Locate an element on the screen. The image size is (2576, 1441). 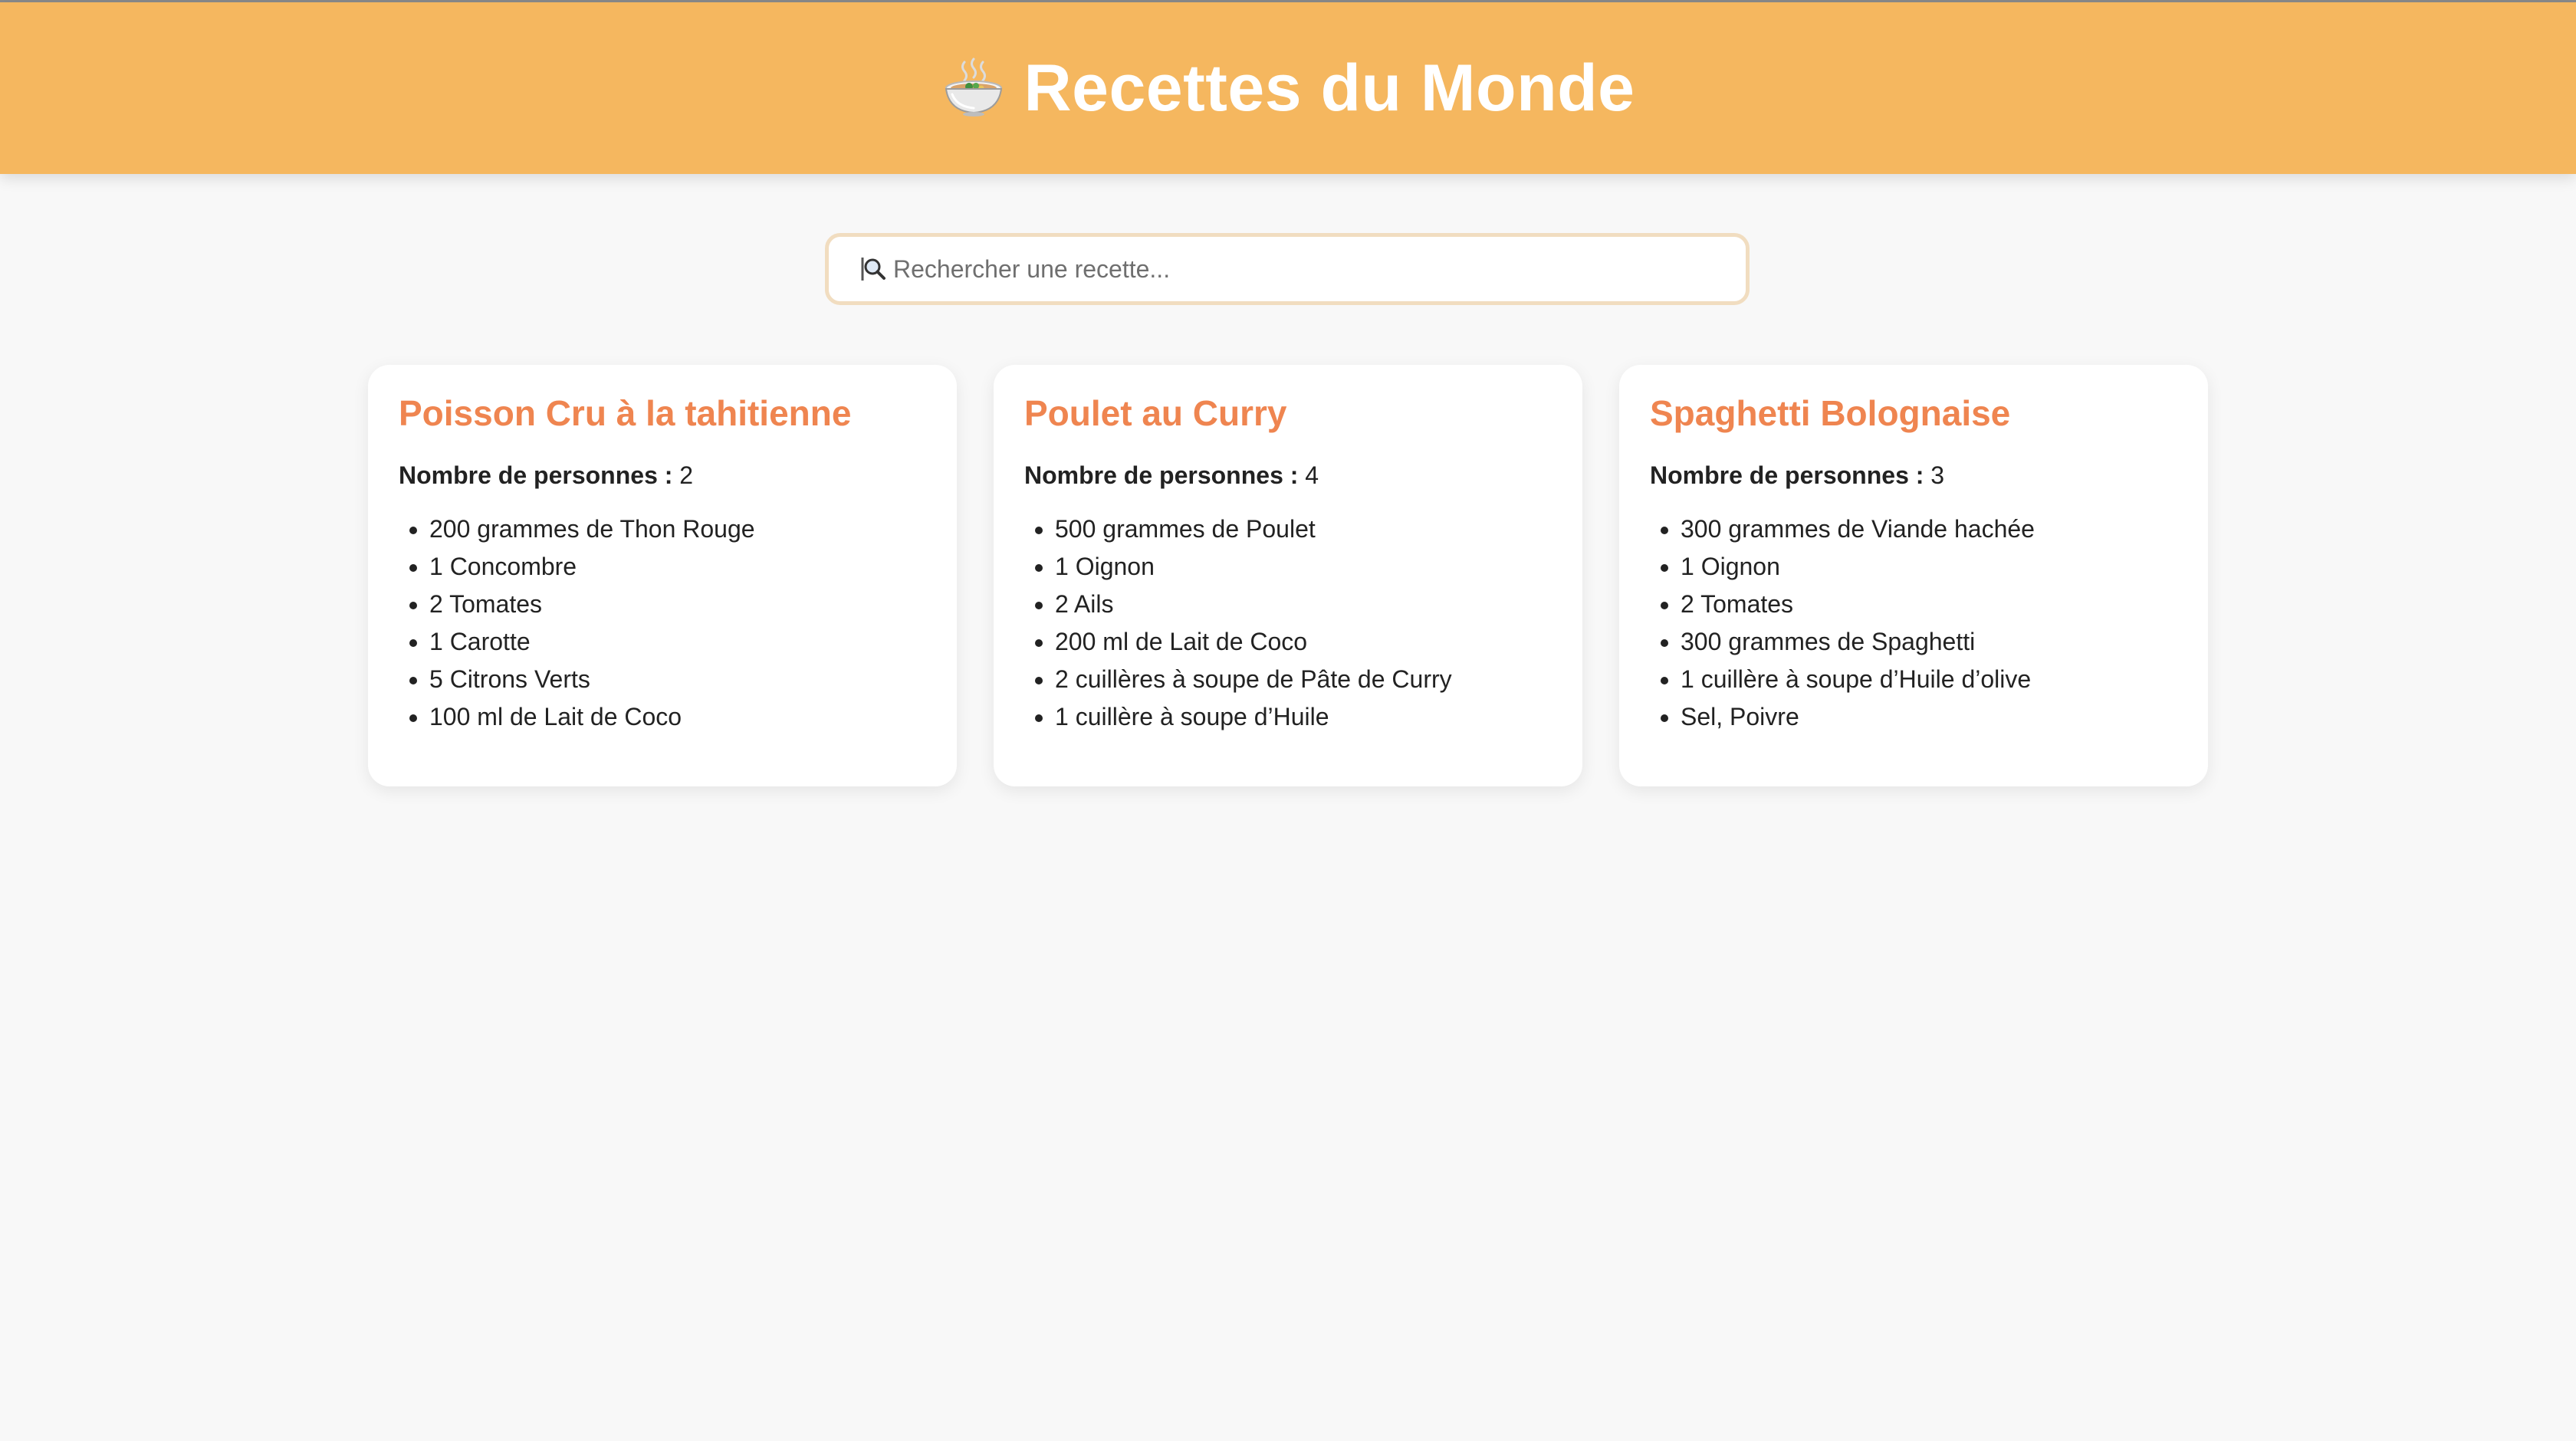
recipe-servings: Nombre de personnes : 4 is located at coordinates (1288, 476).